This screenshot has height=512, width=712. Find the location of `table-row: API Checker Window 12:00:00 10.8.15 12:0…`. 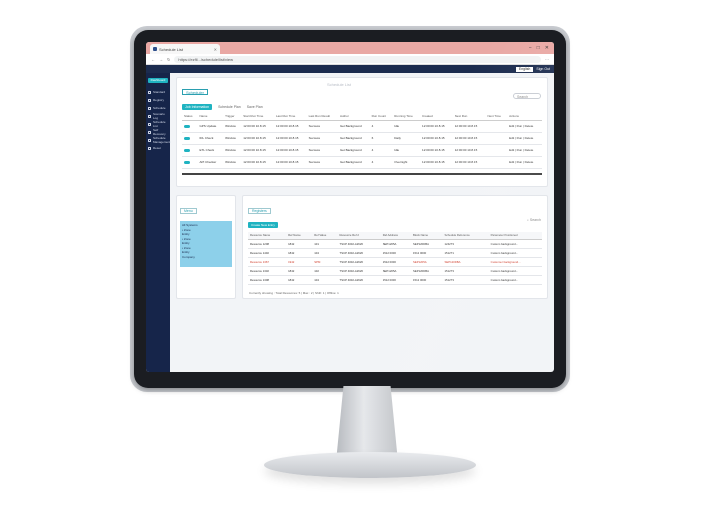

table-row: API Checker Window 12:00:00 10.8.15 12:0… is located at coordinates (362, 162).